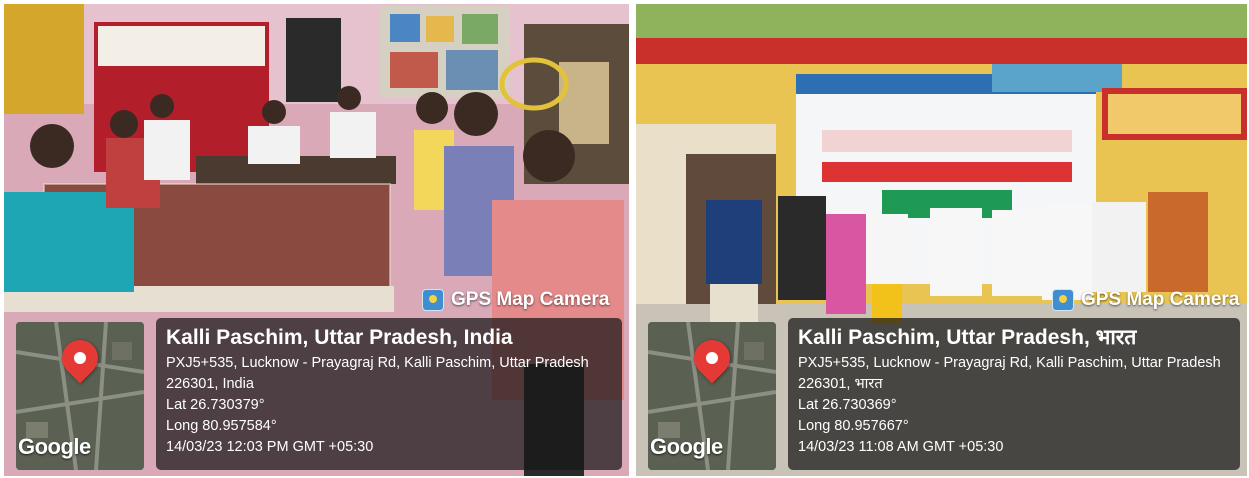  What do you see at coordinates (901, 447) in the screenshot?
I see `timestamp: 14/03/23 11:08 AM GMT +05:30` at bounding box center [901, 447].